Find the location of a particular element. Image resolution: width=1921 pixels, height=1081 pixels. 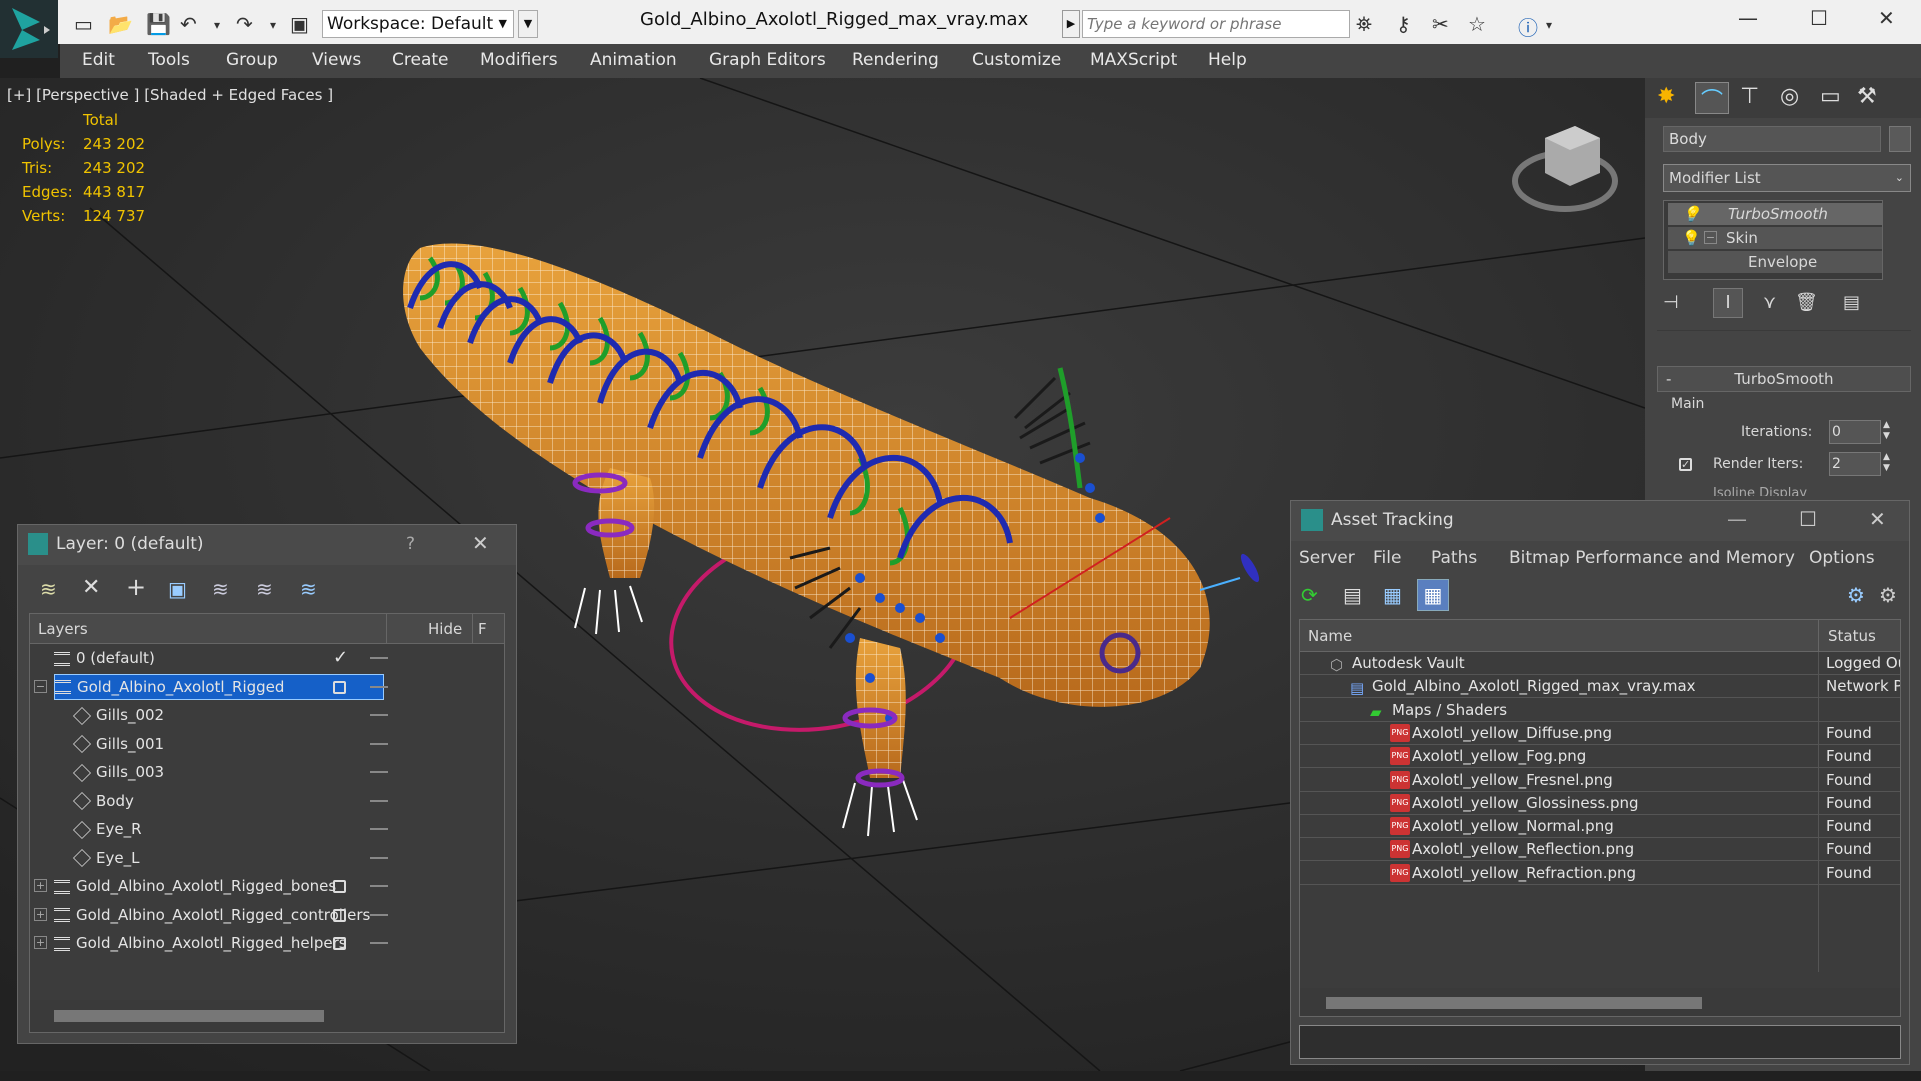

star-icon: ☆ is located at coordinates (1477, 24).